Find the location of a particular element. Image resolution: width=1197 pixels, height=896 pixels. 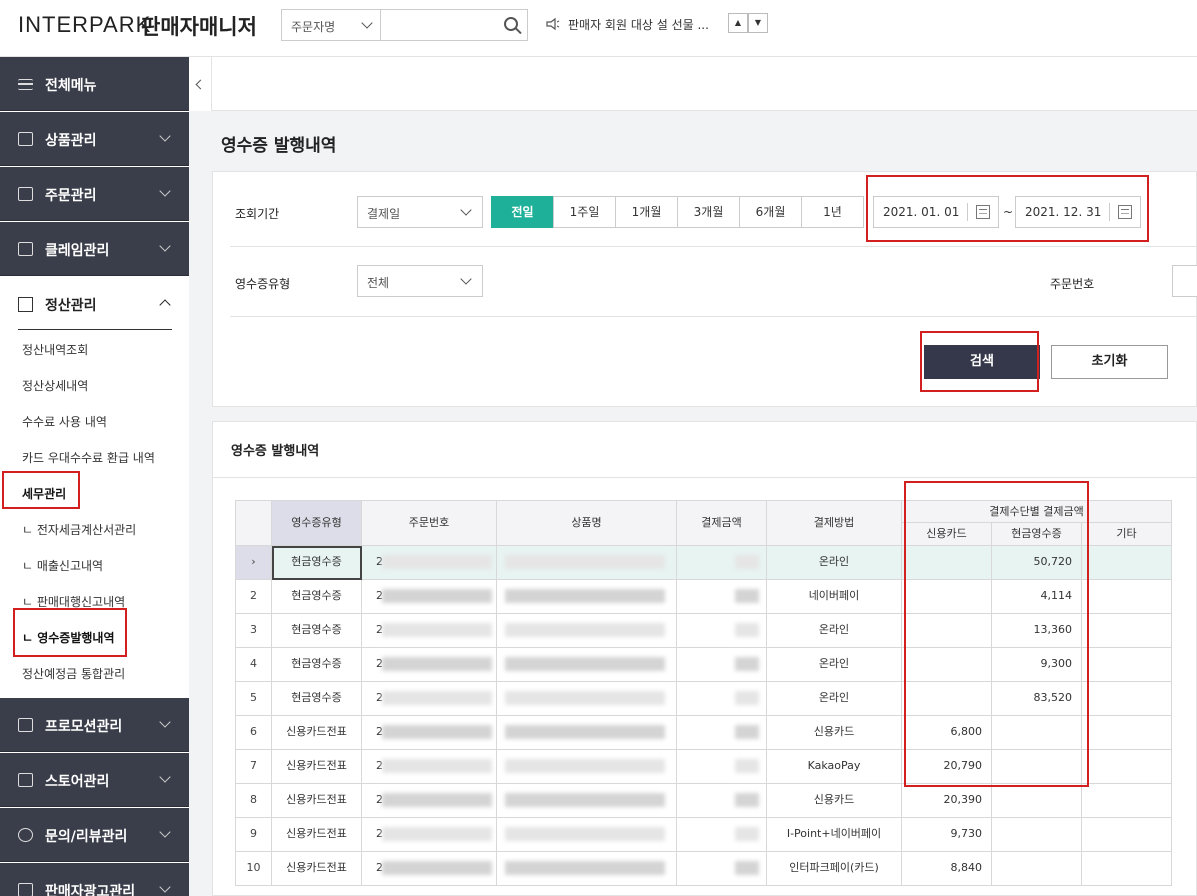

period-3month-button: 3개월 is located at coordinates (708, 212).